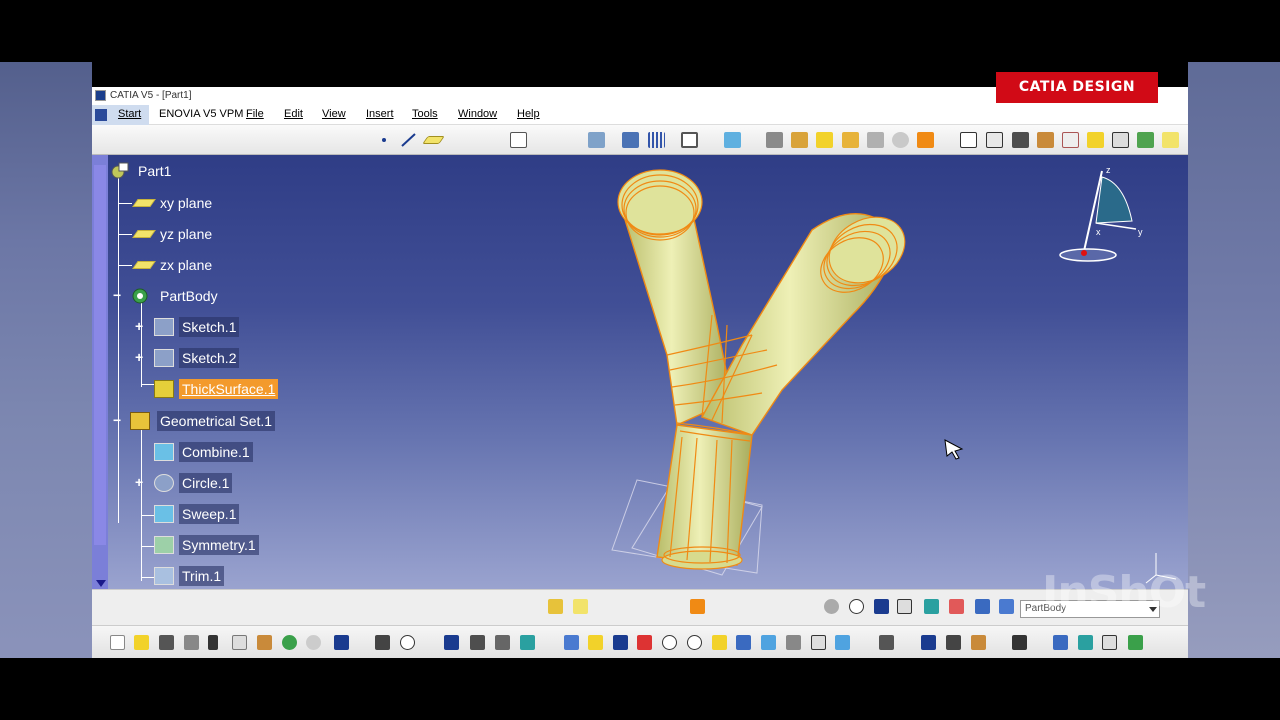 The height and width of the screenshot is (720, 1280). Describe the element at coordinates (101, 583) in the screenshot. I see `scroll-down-arrow-icon` at that location.